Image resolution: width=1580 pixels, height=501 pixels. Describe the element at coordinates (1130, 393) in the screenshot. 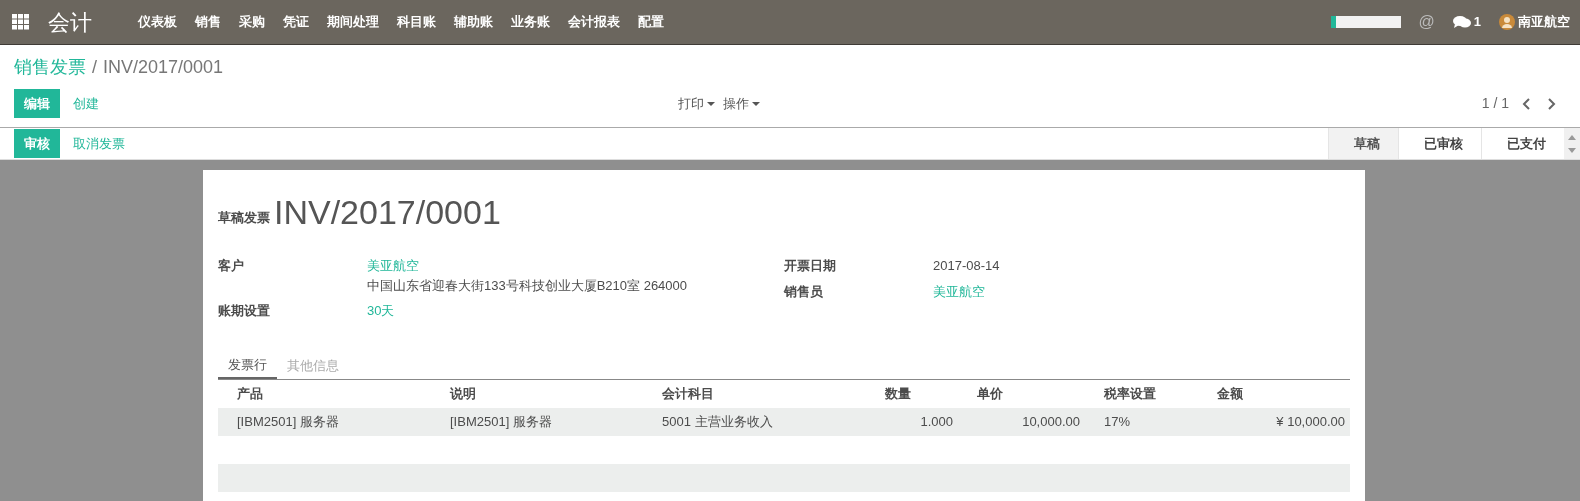

I see `column-header: 税率设置` at that location.